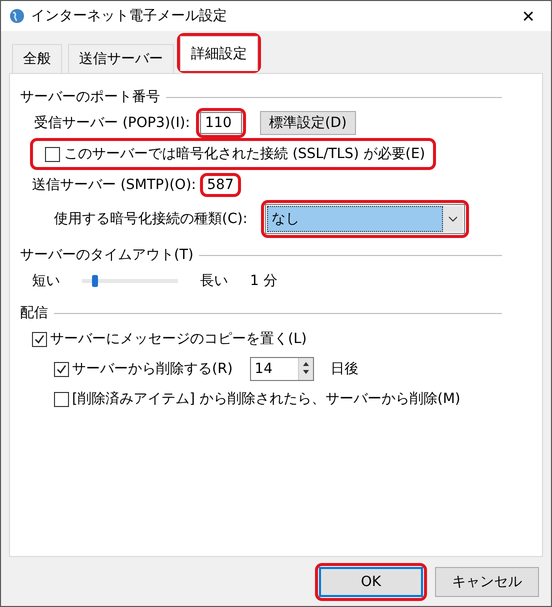  What do you see at coordinates (114, 185) in the screenshot?
I see `field-label: 送信サーバー (SMTP)(O):` at bounding box center [114, 185].